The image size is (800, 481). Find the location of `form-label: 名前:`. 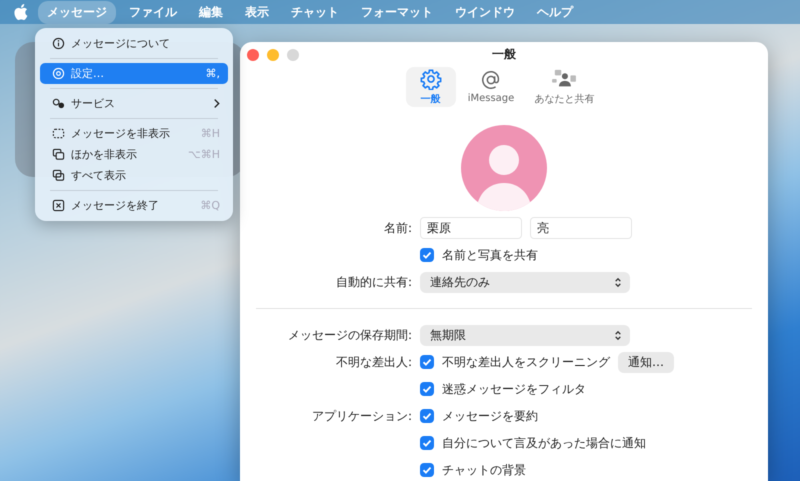

form-label: 名前: is located at coordinates (398, 228).